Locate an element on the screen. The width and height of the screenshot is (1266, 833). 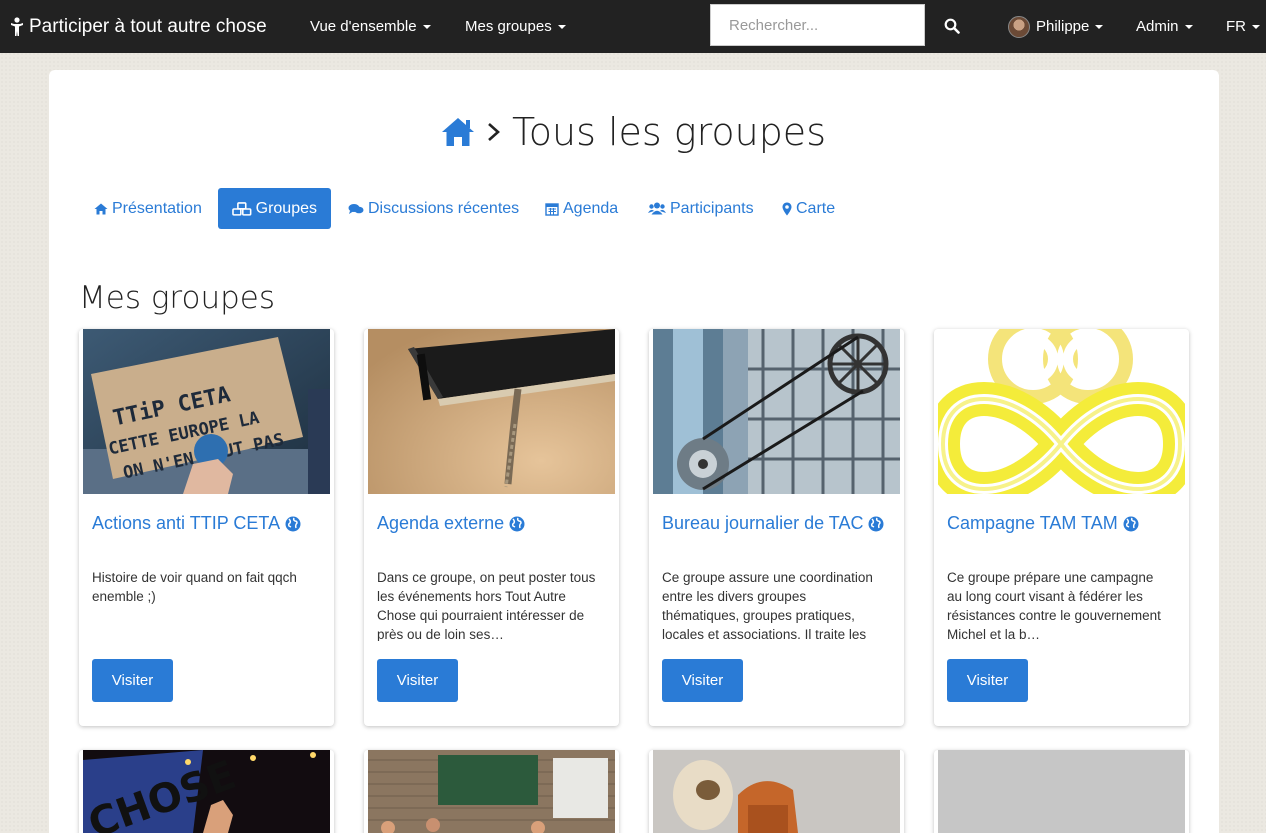
users-icon is located at coordinates (657, 208).